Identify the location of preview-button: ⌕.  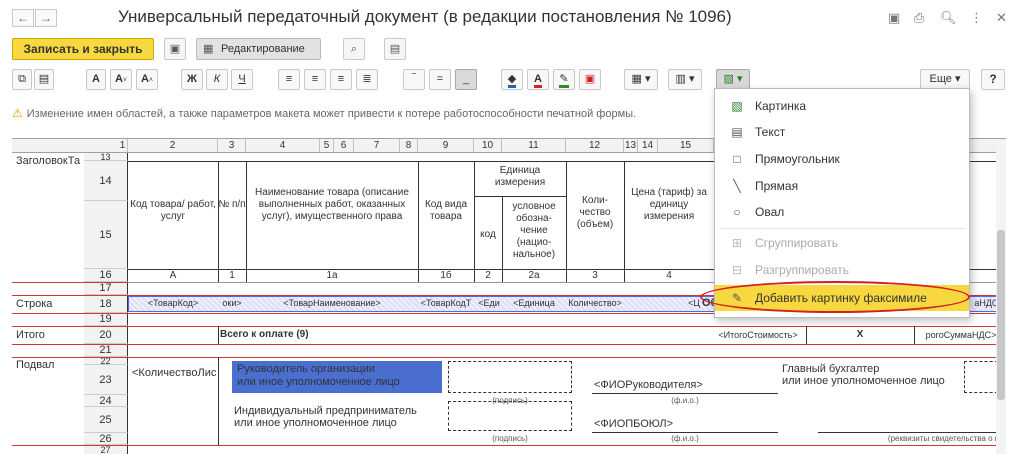
(354, 49).